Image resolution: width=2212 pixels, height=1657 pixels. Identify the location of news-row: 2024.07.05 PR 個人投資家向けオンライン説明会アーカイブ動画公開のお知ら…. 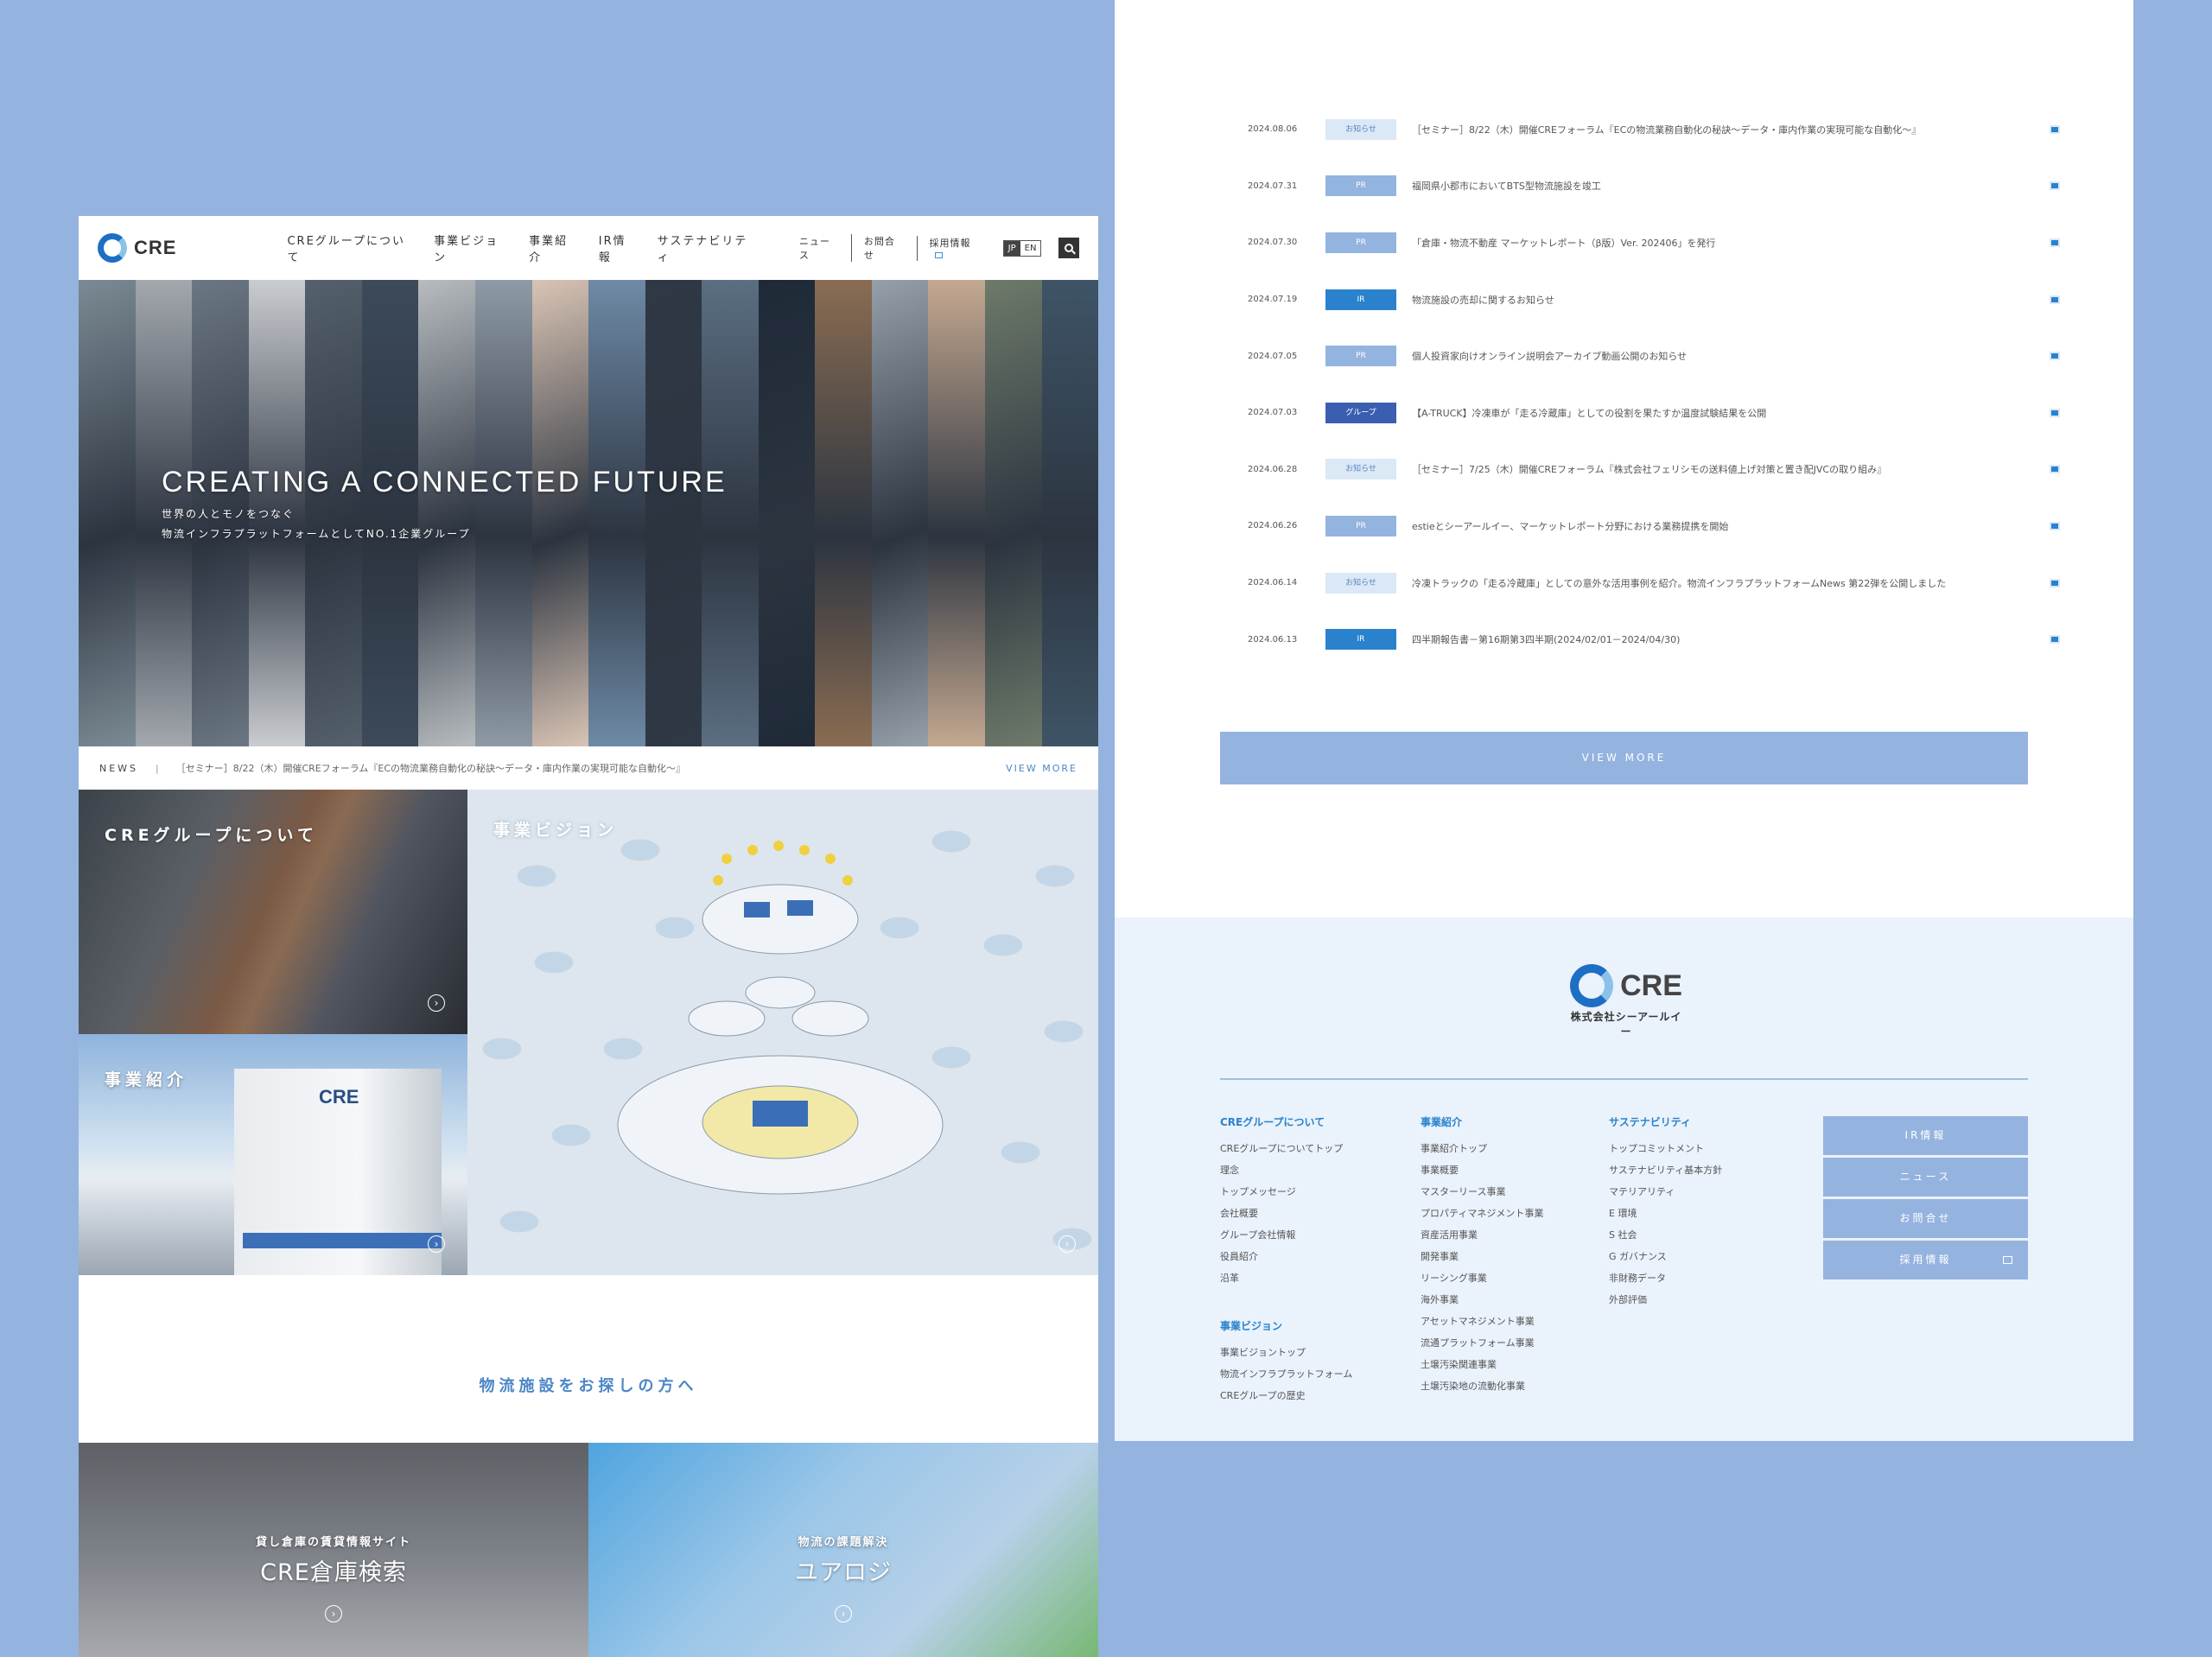
(1654, 355).